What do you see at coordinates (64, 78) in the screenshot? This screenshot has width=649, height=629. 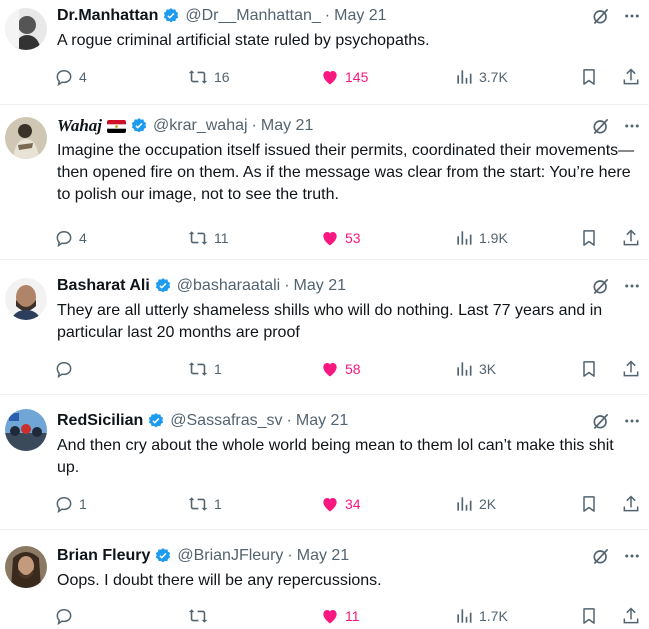 I see `reply-icon` at bounding box center [64, 78].